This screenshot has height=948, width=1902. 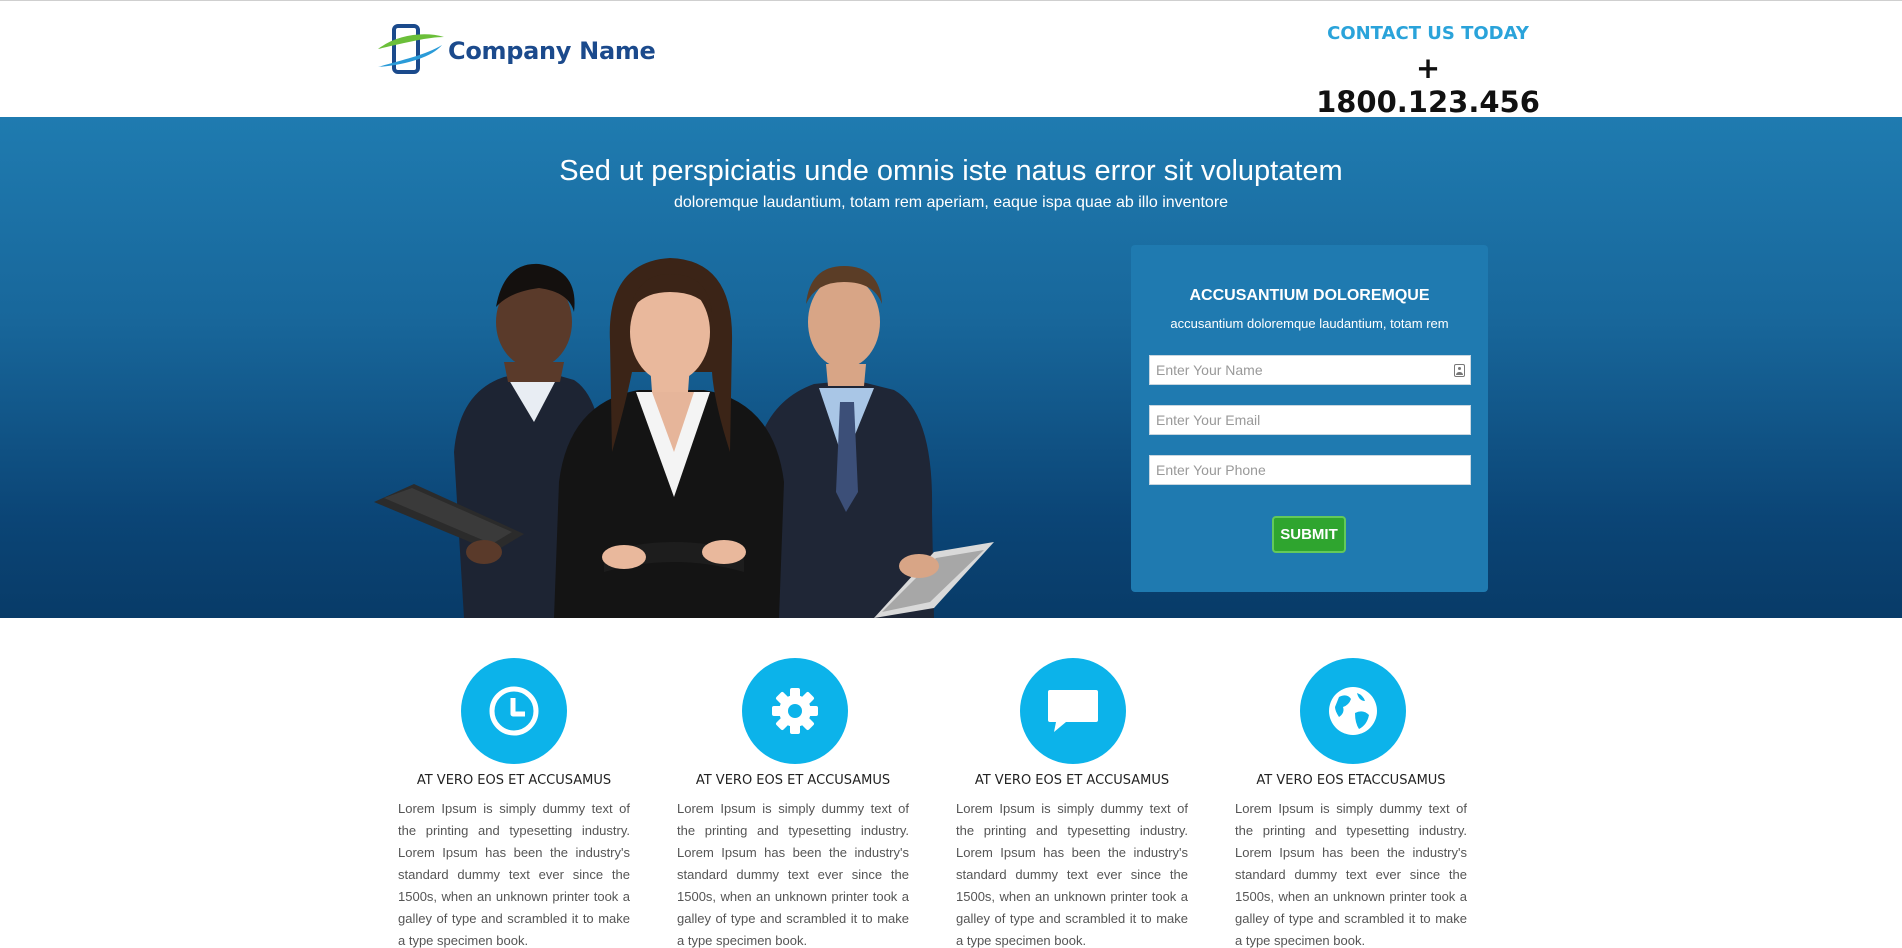 I want to click on contact-card-icon, so click(x=1459, y=370).